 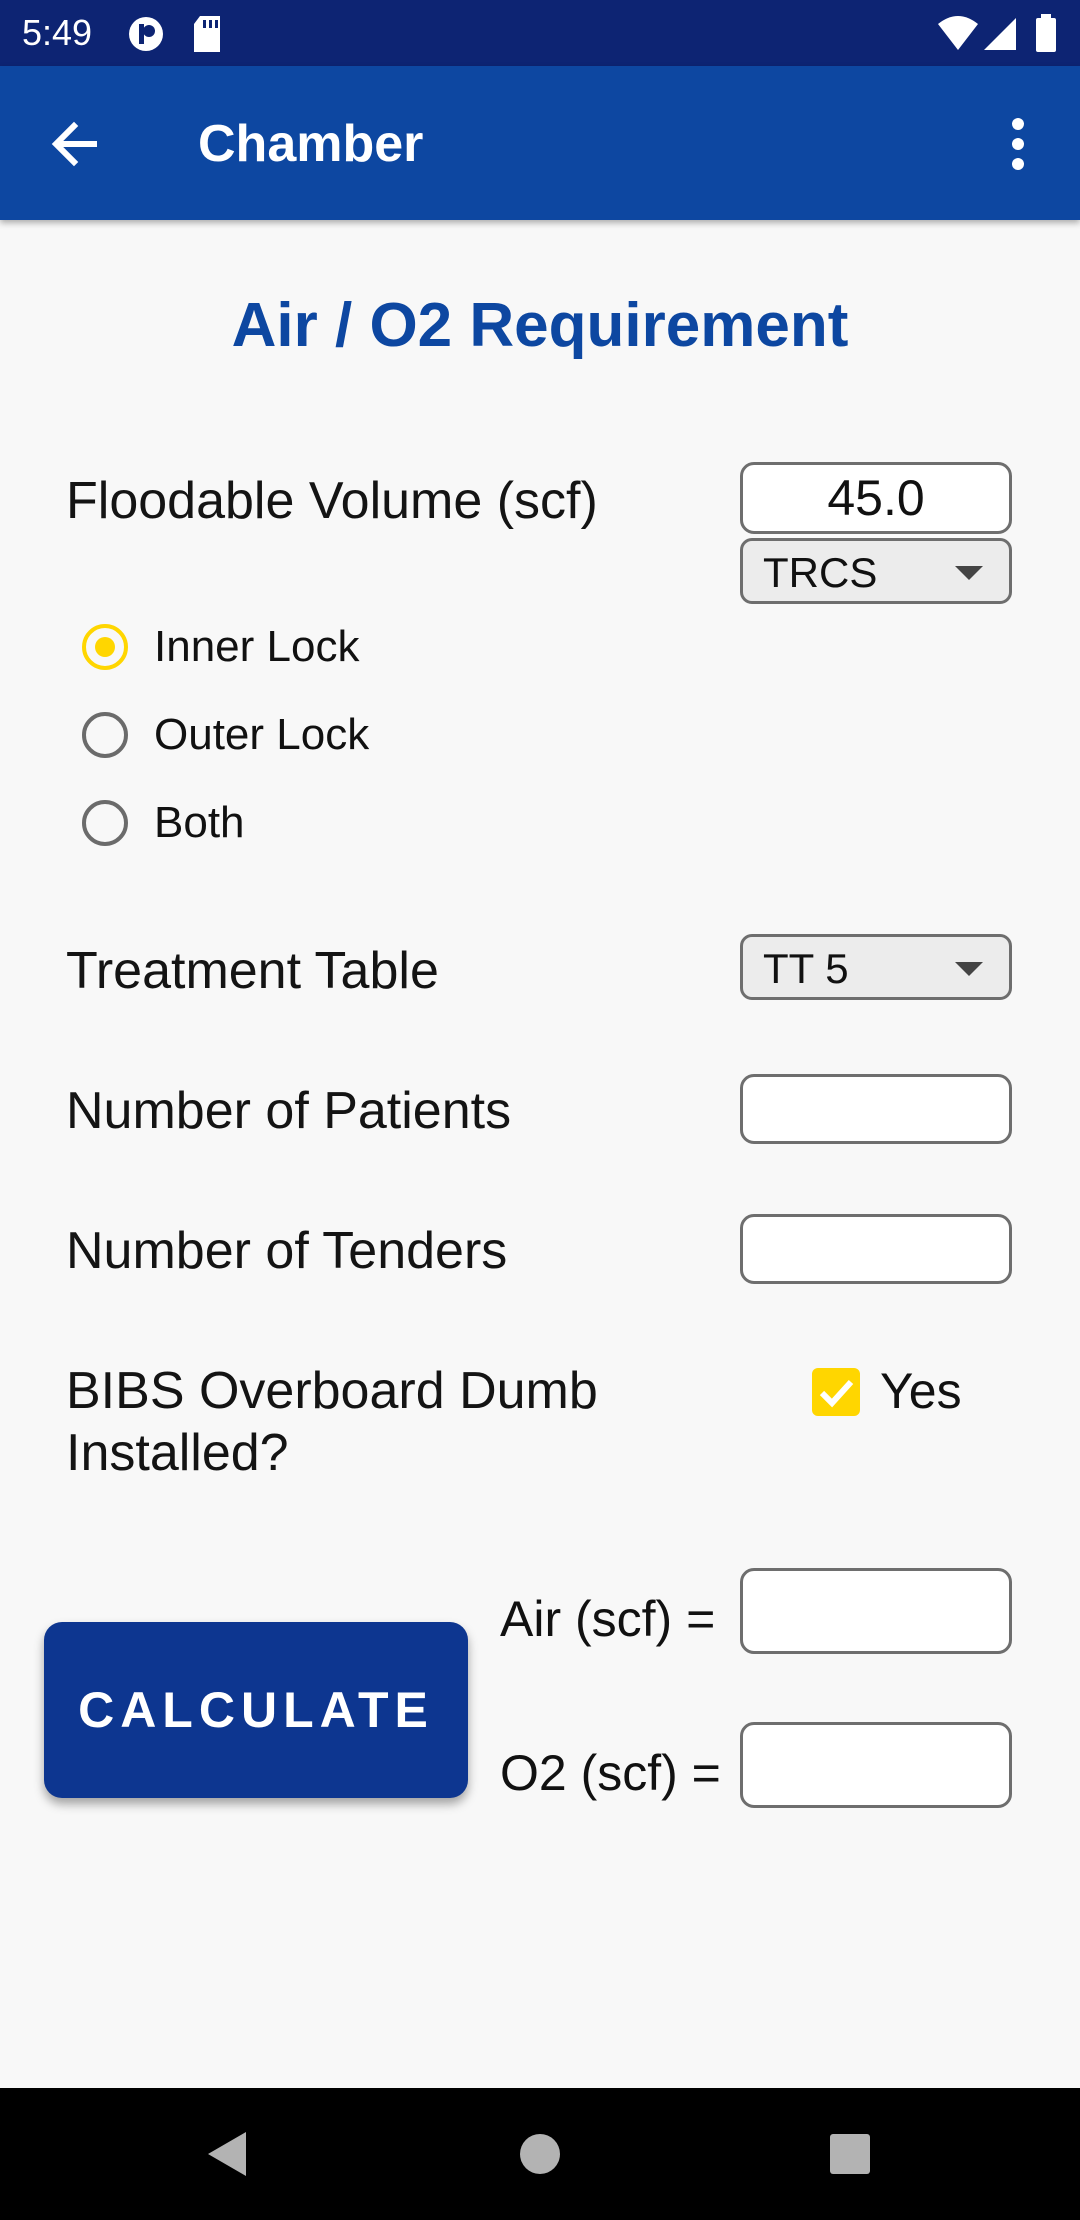 I want to click on tenders-input, so click(x=876, y=1249).